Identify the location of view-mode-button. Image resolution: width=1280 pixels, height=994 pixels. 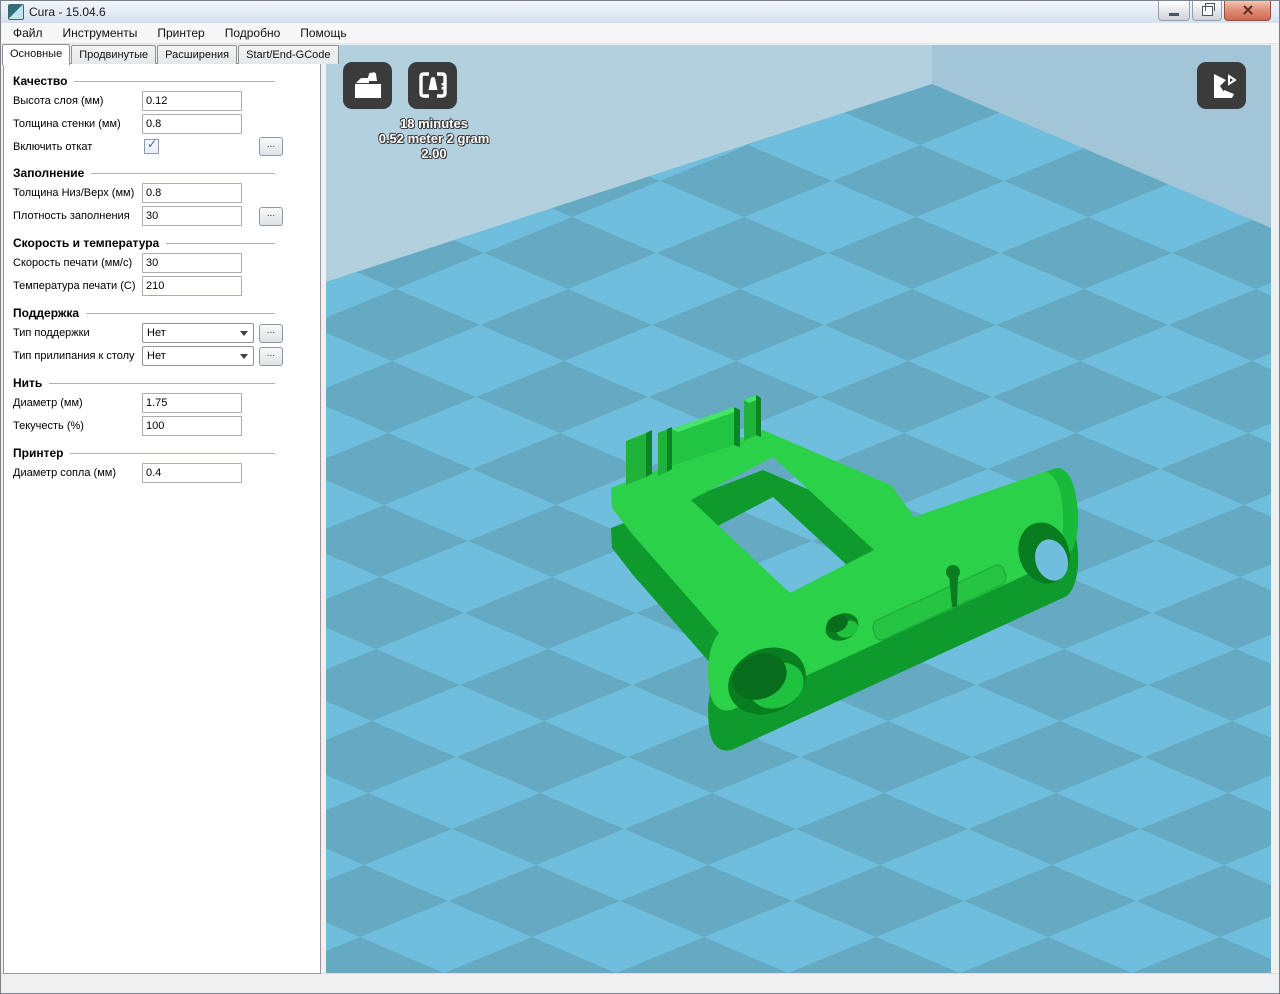
(1221, 85).